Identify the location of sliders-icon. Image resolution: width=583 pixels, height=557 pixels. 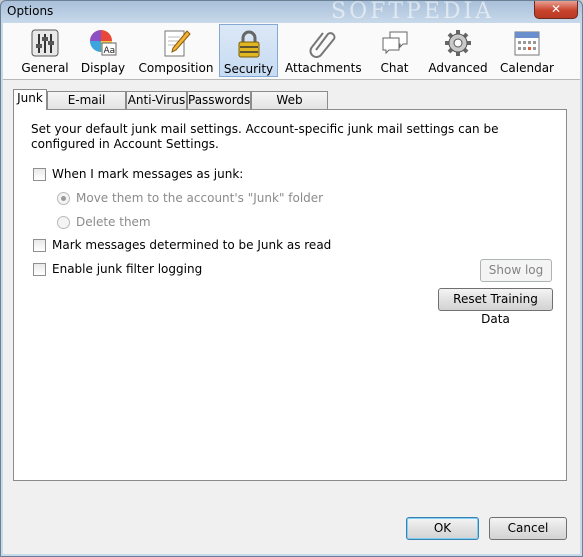
(45, 43).